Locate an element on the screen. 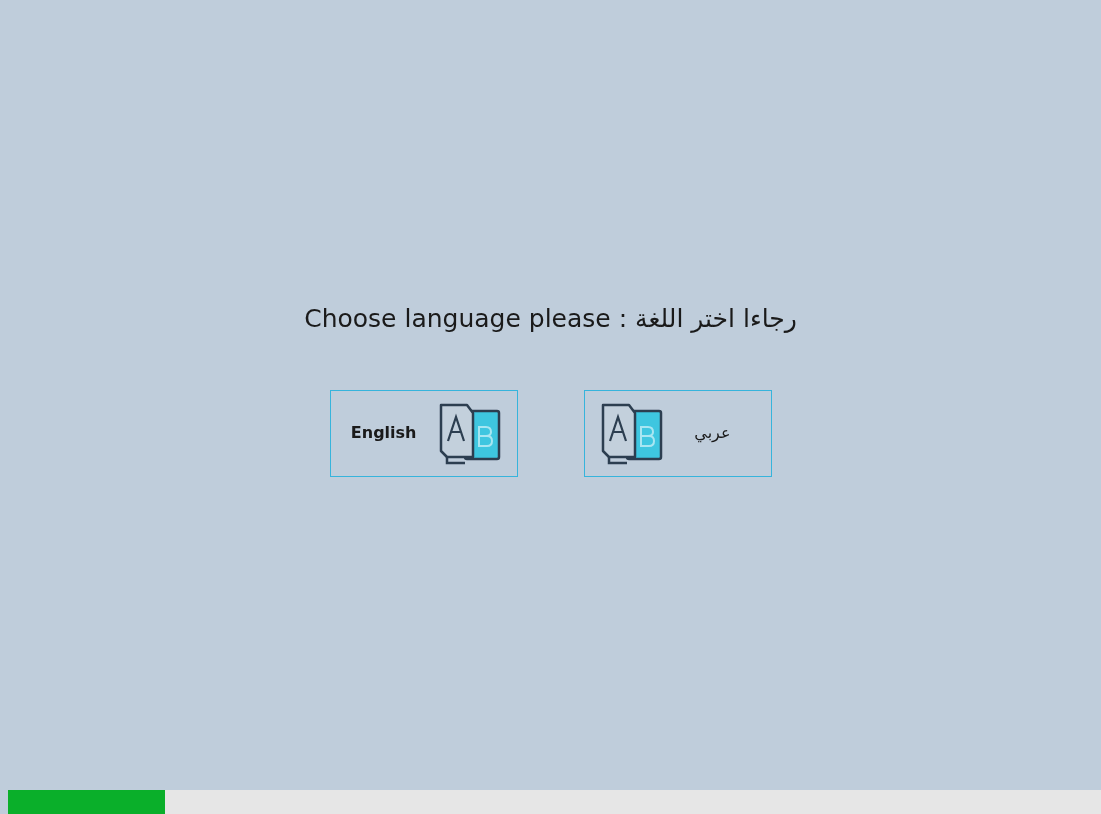  prompt-text: رجاءا اختر اللغة : Choose language please is located at coordinates (550, 319).